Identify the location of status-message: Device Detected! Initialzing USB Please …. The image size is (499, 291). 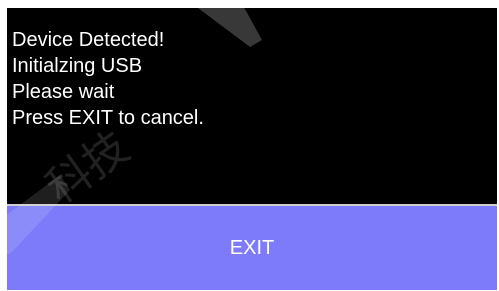
(108, 79).